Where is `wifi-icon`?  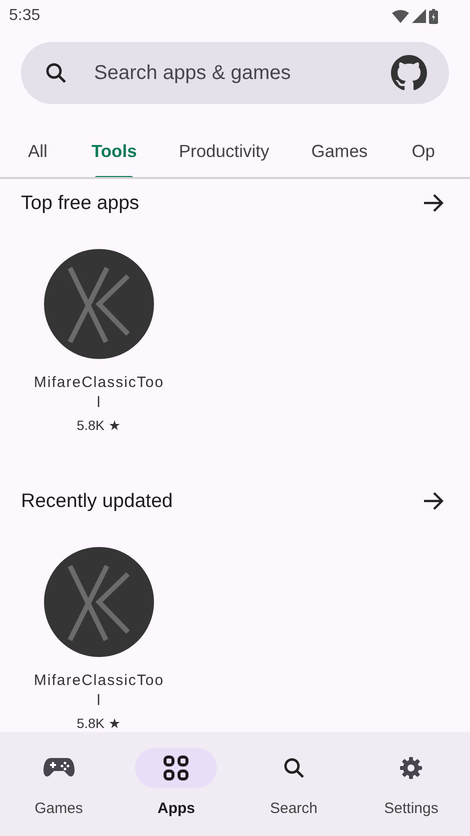 wifi-icon is located at coordinates (400, 16).